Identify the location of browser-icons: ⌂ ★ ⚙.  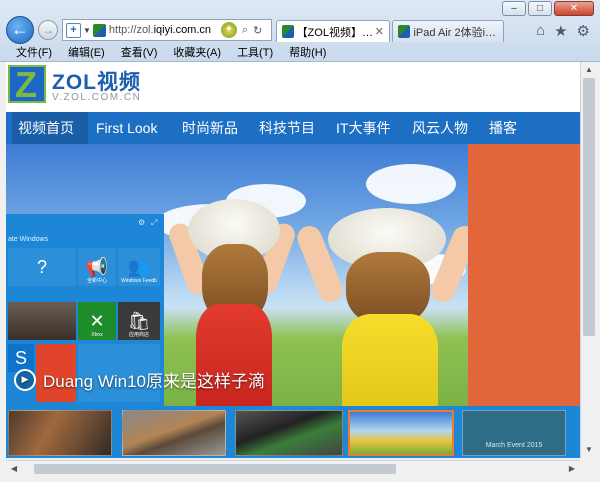
(563, 31).